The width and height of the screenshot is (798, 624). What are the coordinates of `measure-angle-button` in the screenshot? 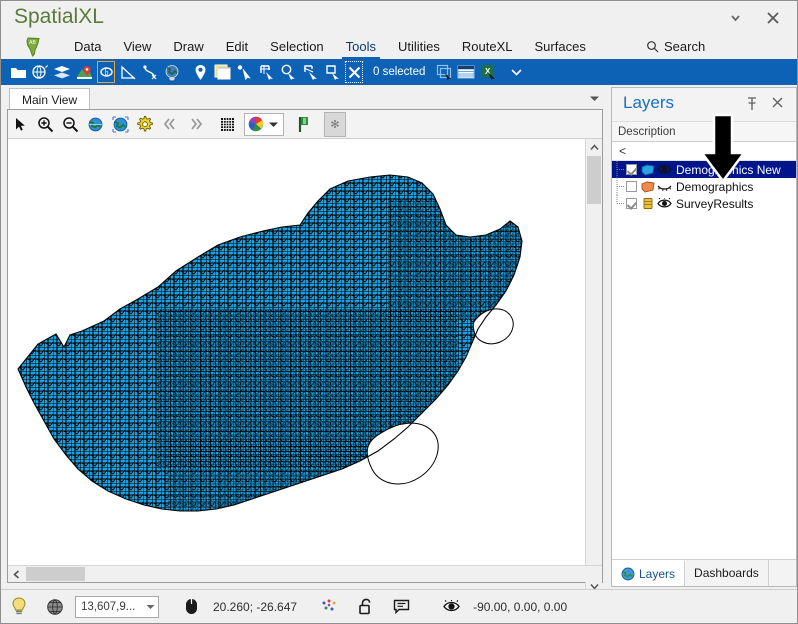 It's located at (128, 72).